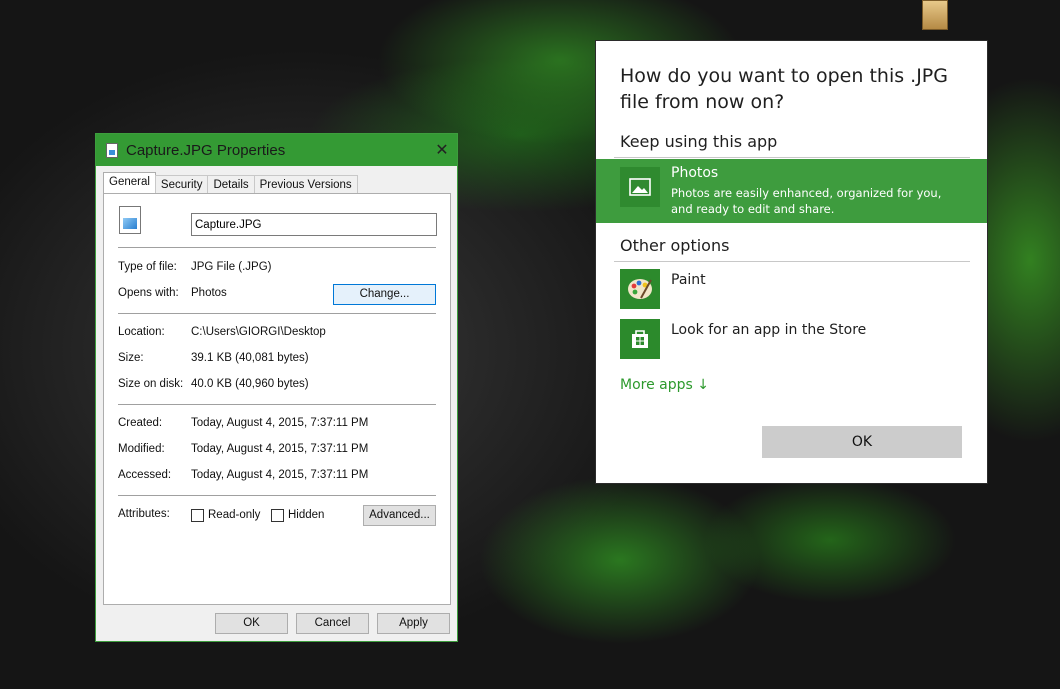  I want to click on type-of-file-label: Type of file:, so click(147, 267).